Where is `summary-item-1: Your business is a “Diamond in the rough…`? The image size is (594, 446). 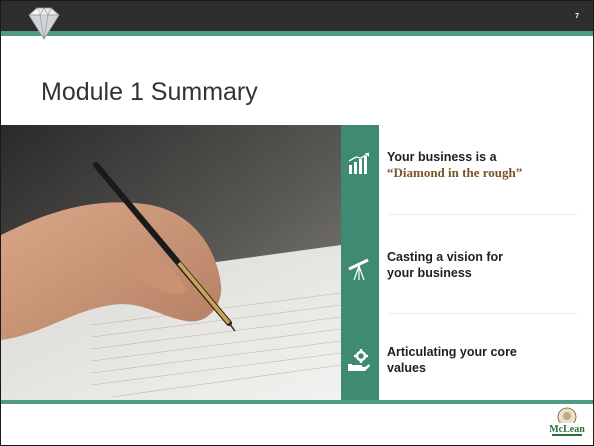
summary-item-1: Your business is a “Diamond in the rough… is located at coordinates (454, 165).